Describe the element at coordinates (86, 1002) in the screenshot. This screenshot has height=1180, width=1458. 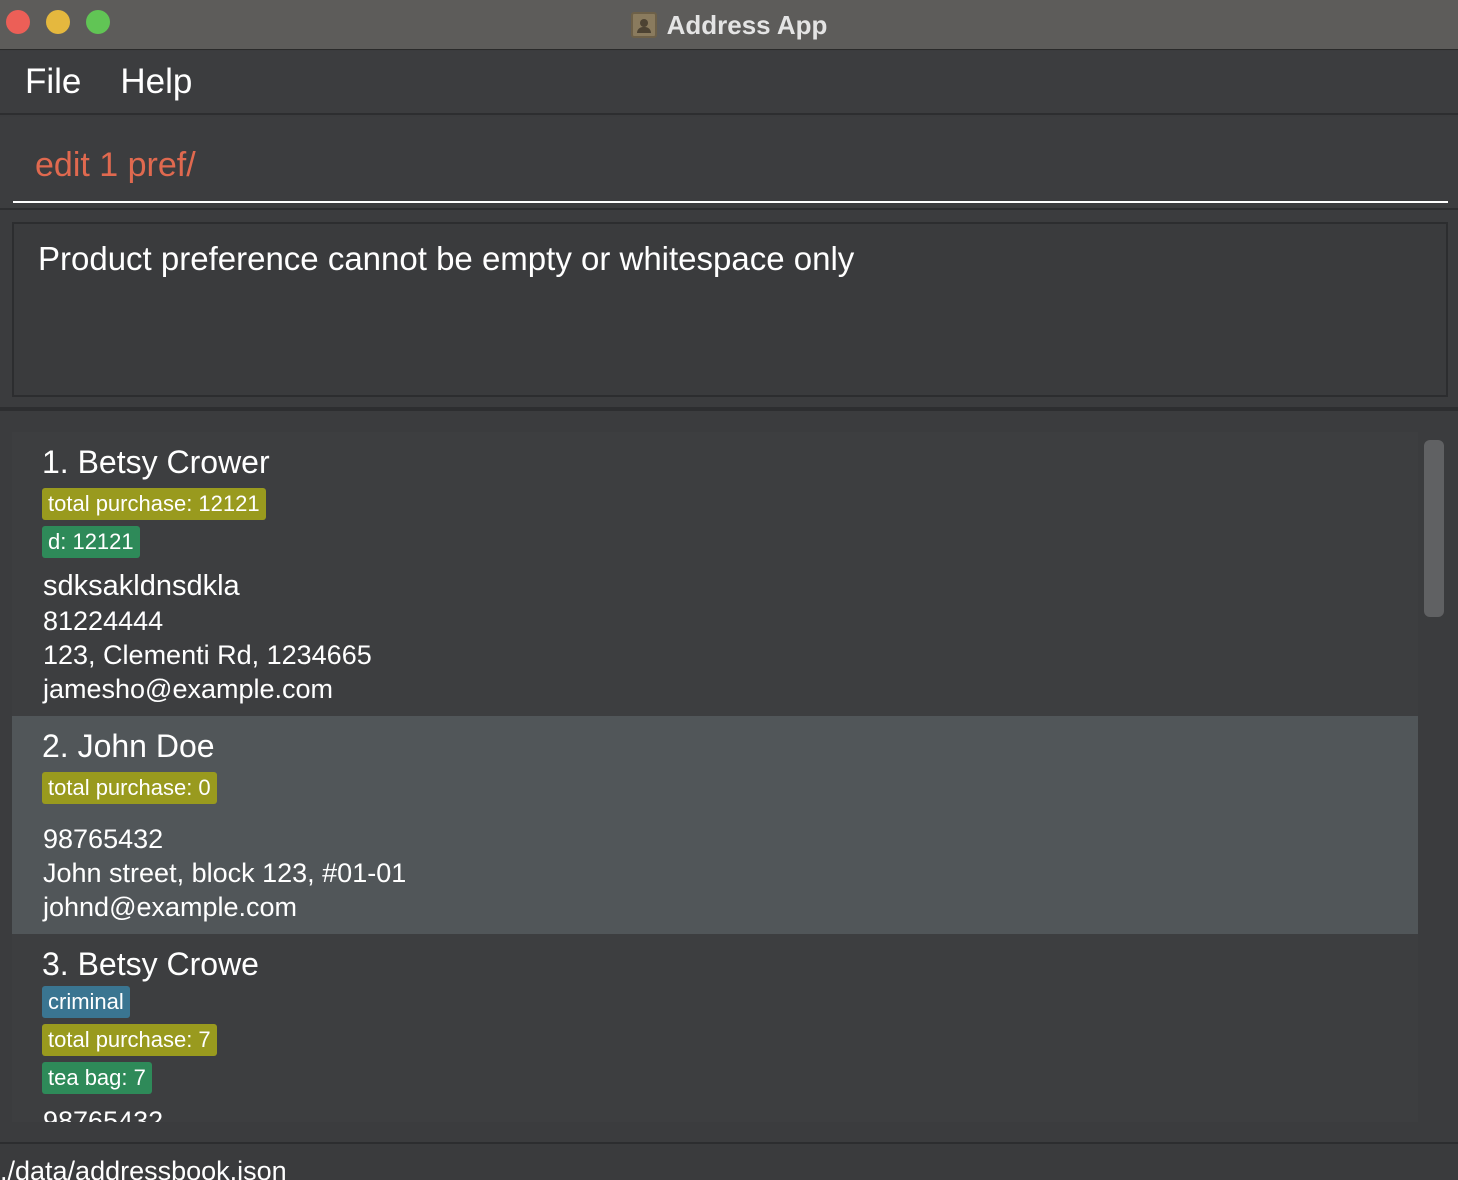
I see `tag-label: criminal` at that location.